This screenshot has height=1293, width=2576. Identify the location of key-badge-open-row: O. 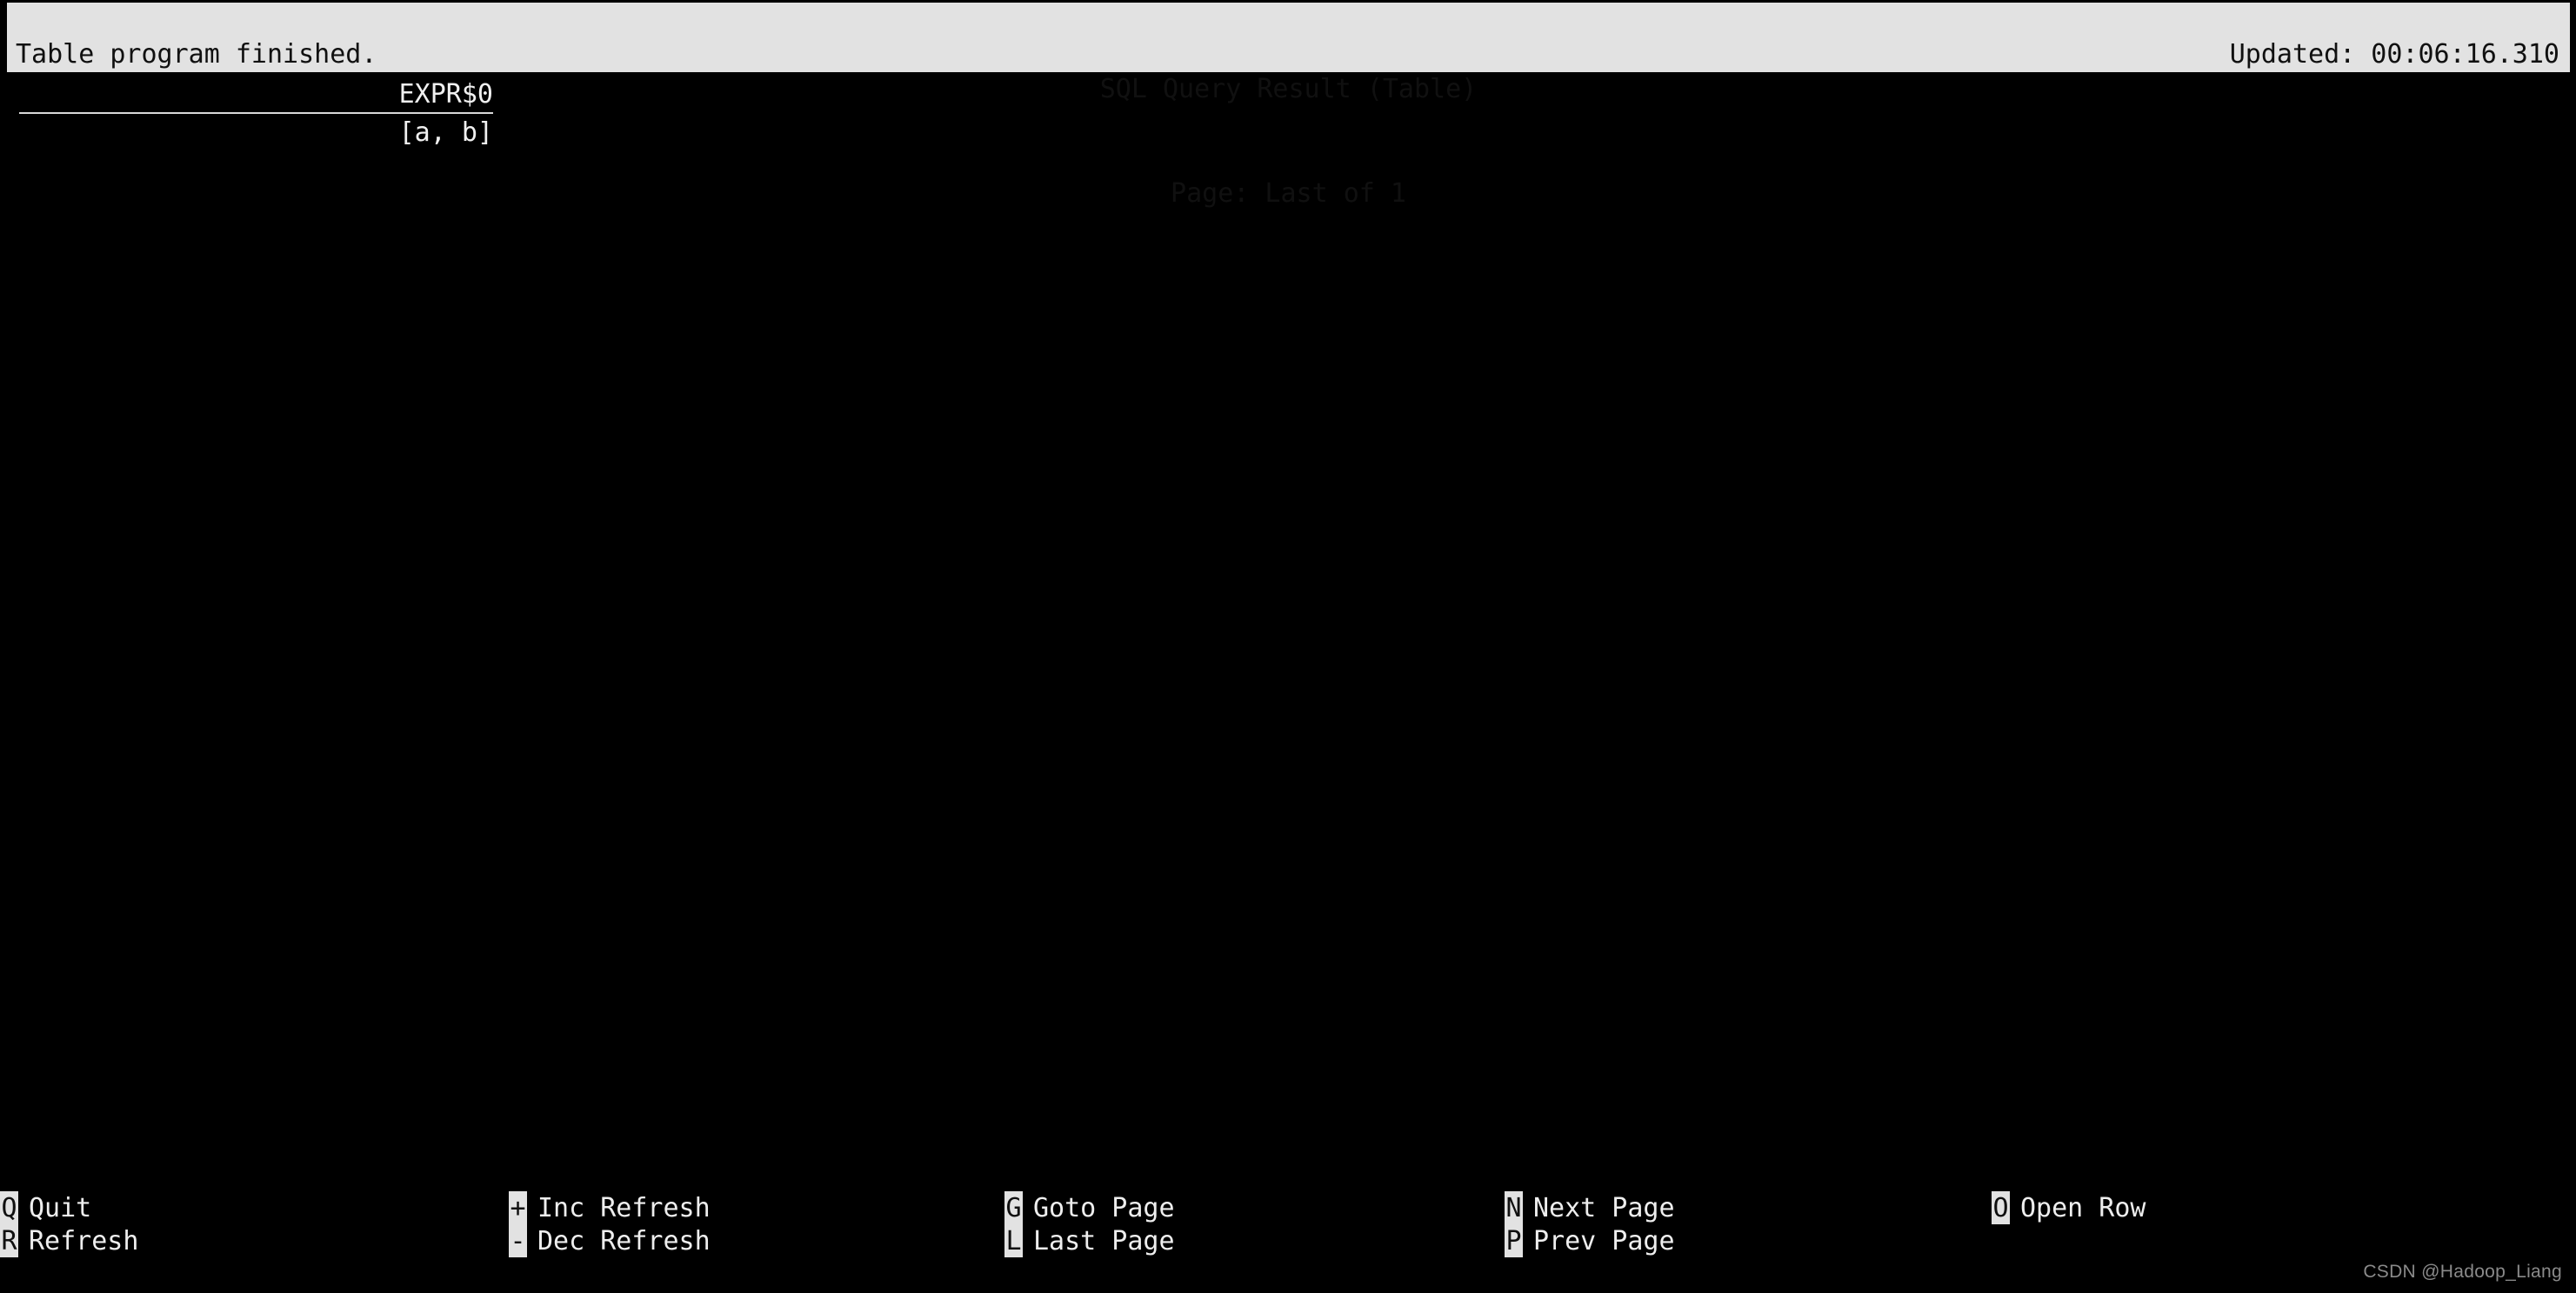
(2001, 1207).